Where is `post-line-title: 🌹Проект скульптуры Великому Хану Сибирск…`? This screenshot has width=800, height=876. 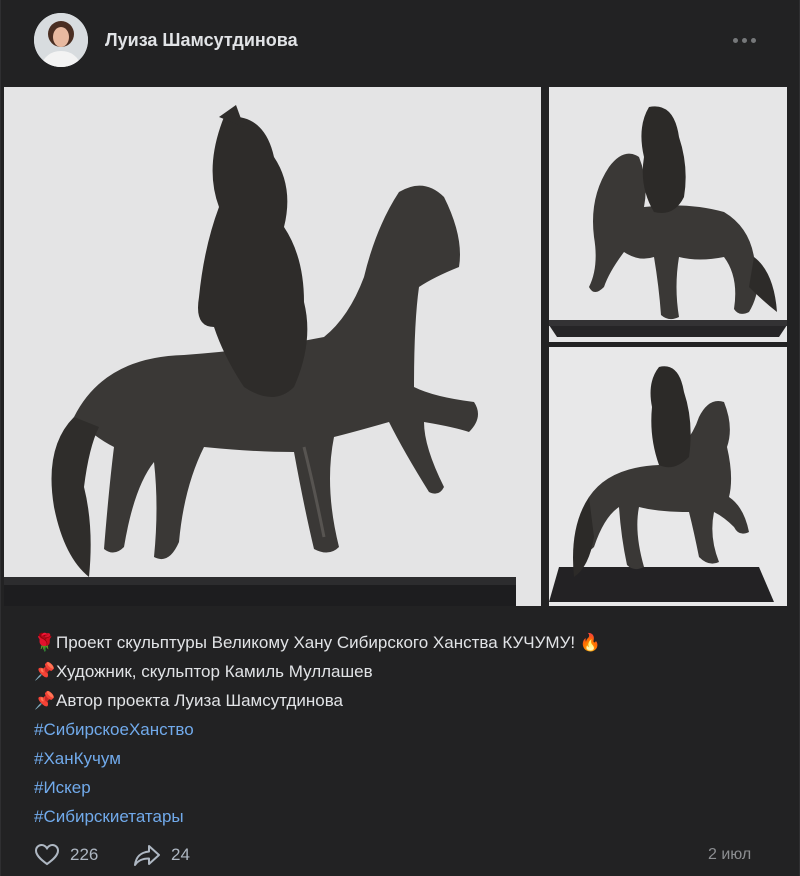 post-line-title: 🌹Проект скульптуры Великому Хану Сибирск… is located at coordinates (404, 642).